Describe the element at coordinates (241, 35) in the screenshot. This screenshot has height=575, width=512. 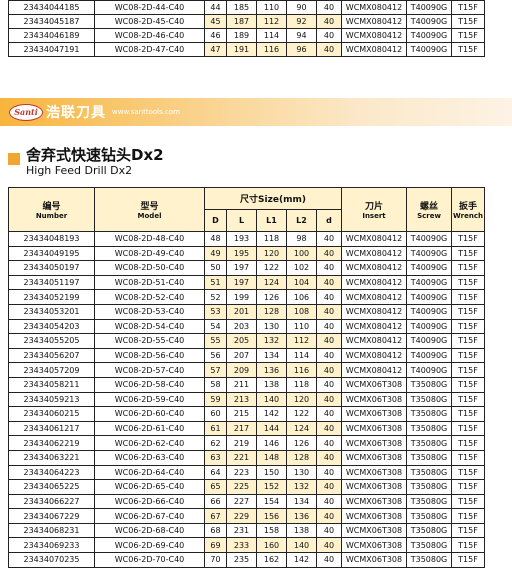
I see `table-cell: 189` at that location.